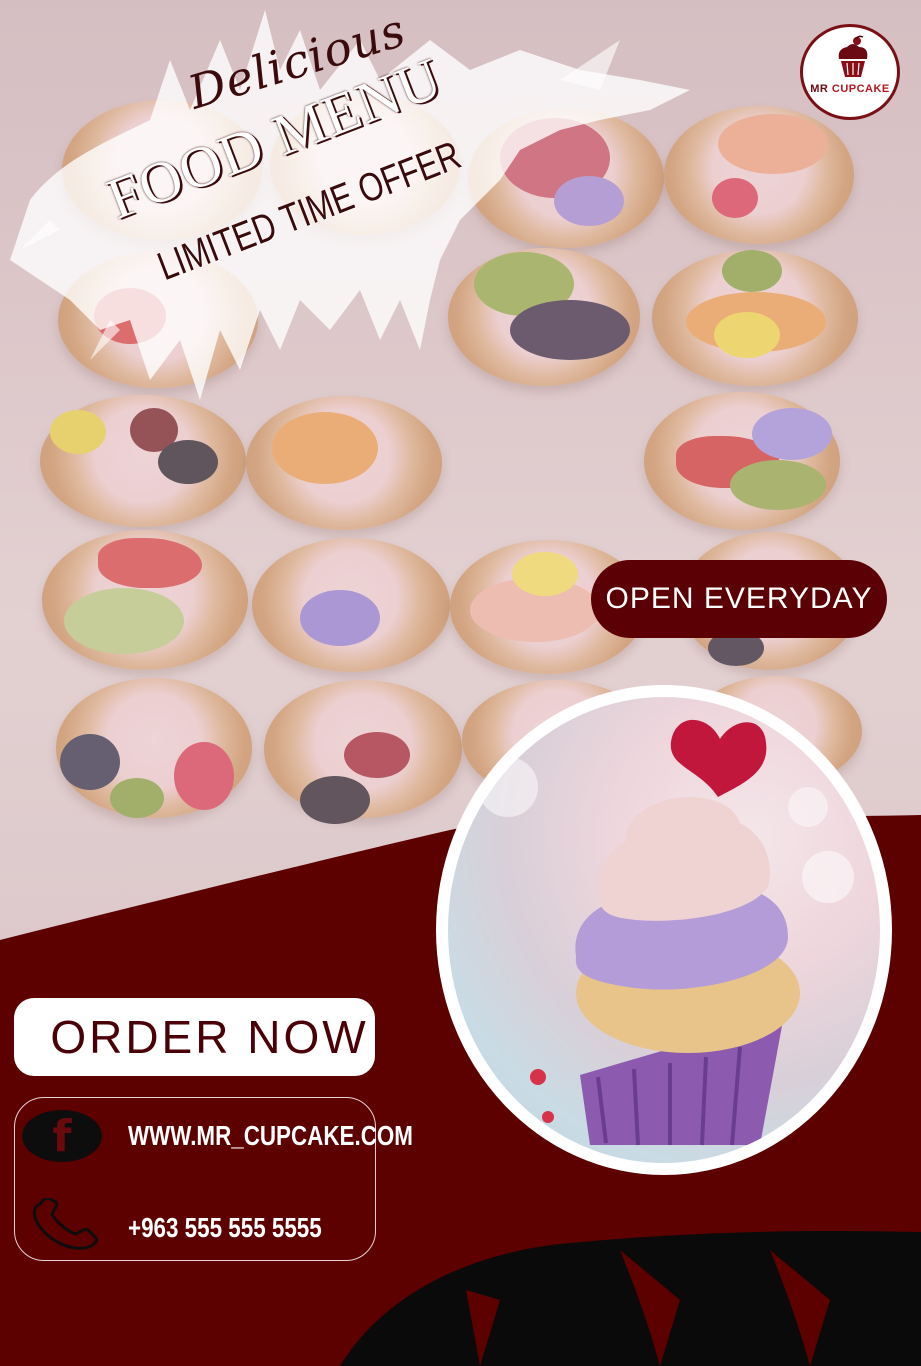 The image size is (921, 1366). What do you see at coordinates (225, 1228) in the screenshot?
I see `phone-number: +963 555 555 5555` at bounding box center [225, 1228].